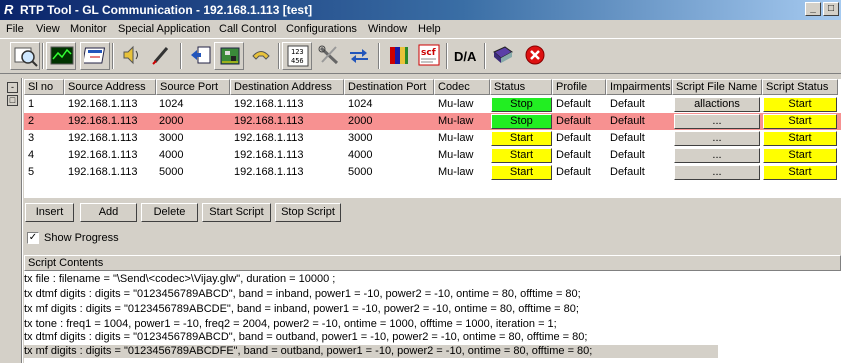  I want to click on da-icon: D/A, so click(465, 56).